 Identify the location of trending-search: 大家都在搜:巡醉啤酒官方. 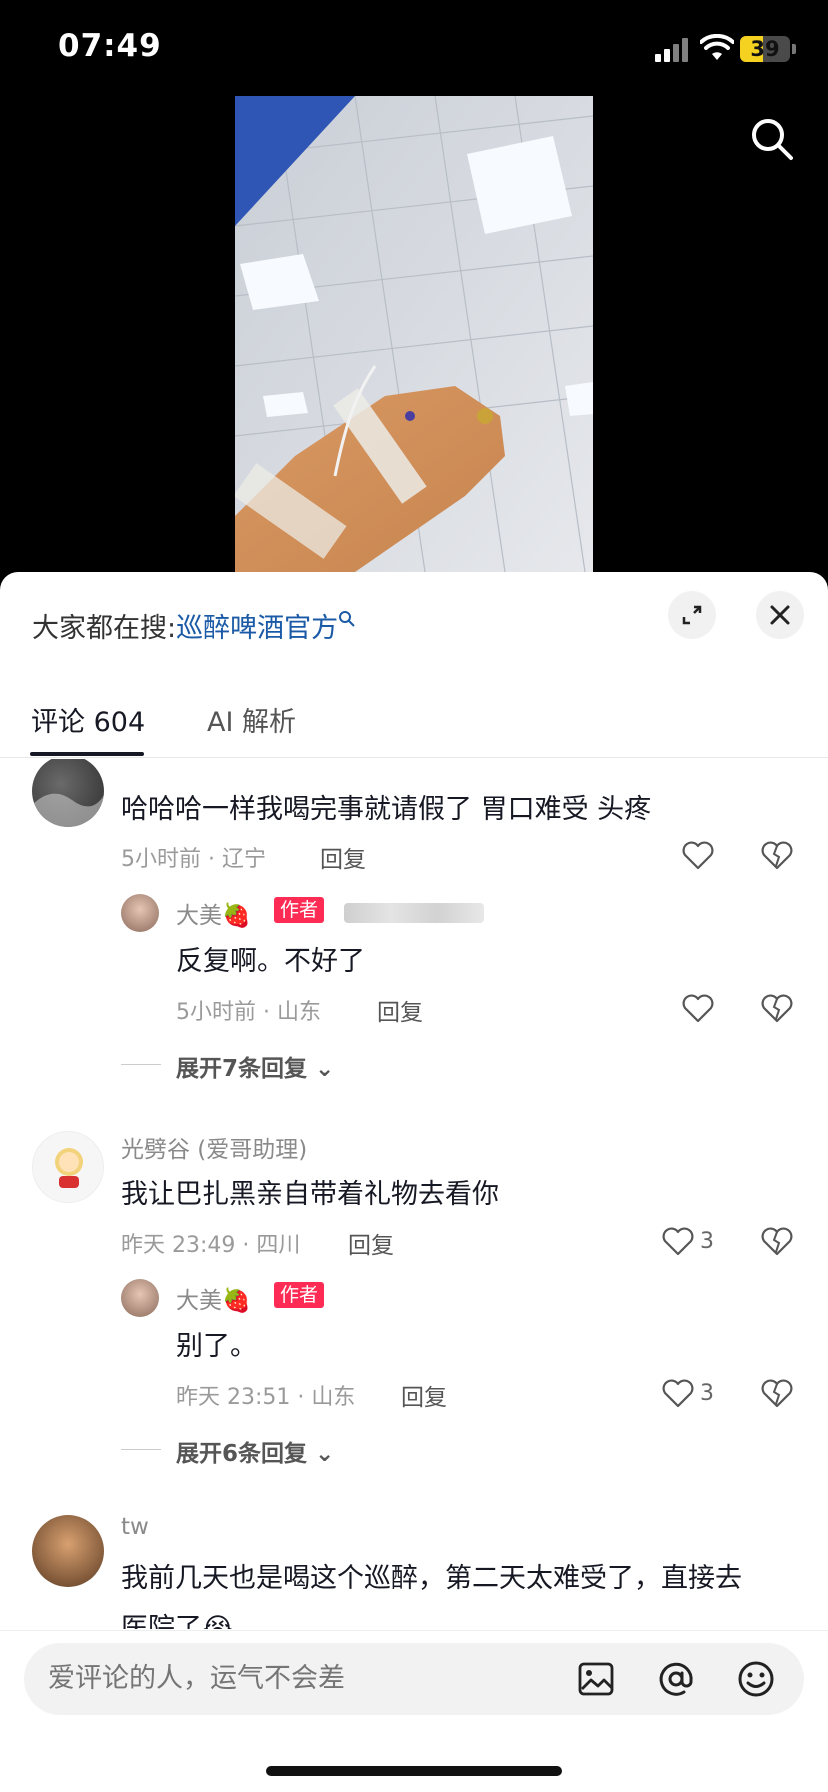
(194, 625).